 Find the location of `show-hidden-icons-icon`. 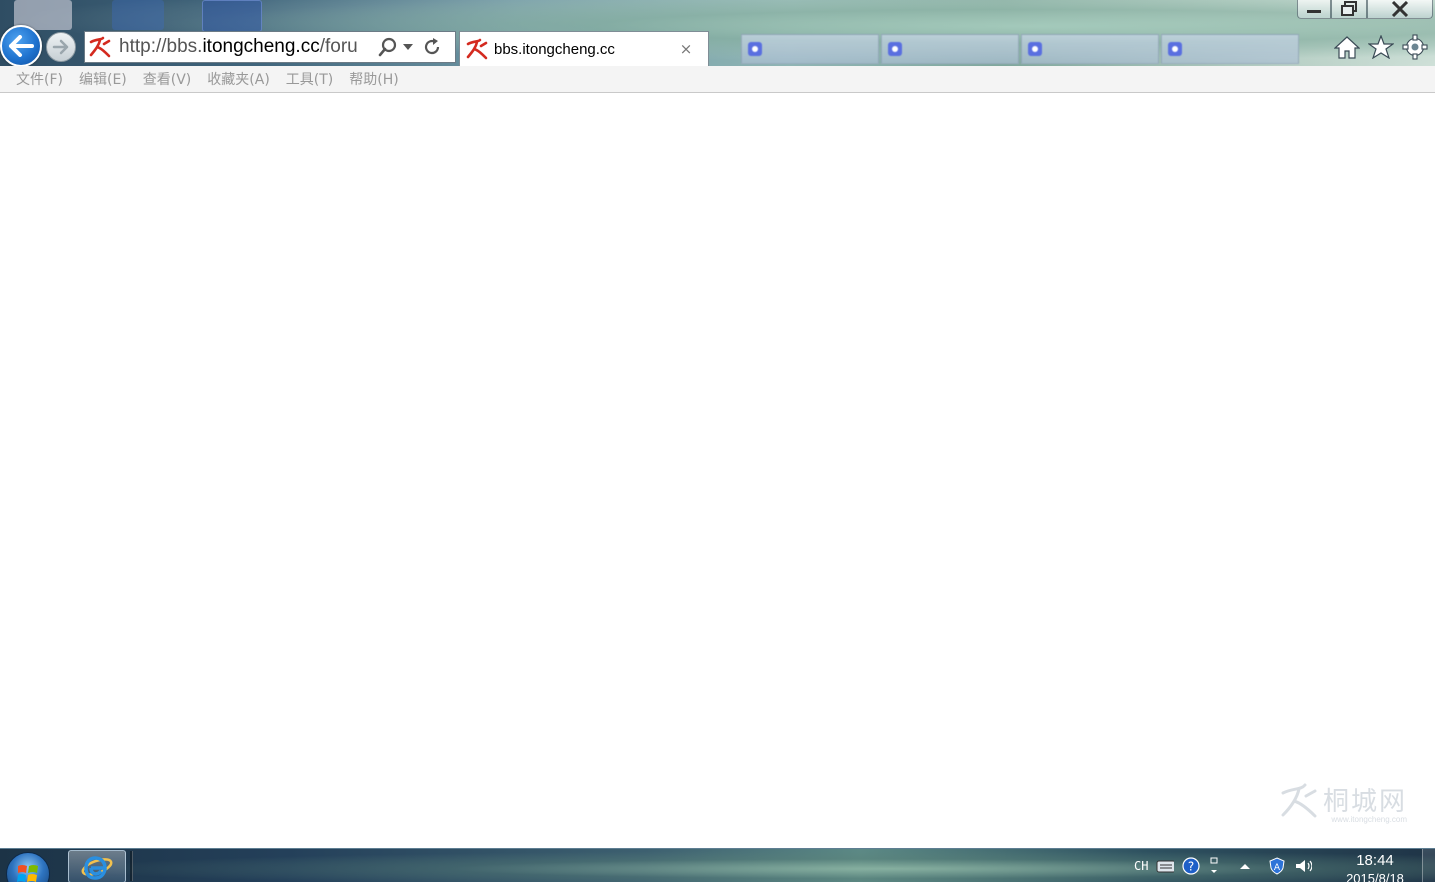

show-hidden-icons-icon is located at coordinates (1245, 866).